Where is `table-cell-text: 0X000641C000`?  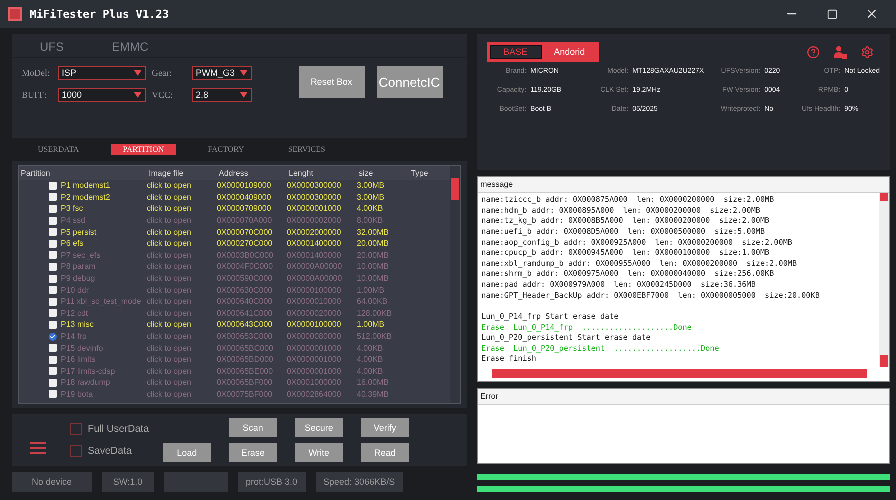 table-cell-text: 0X000641C000 is located at coordinates (245, 313).